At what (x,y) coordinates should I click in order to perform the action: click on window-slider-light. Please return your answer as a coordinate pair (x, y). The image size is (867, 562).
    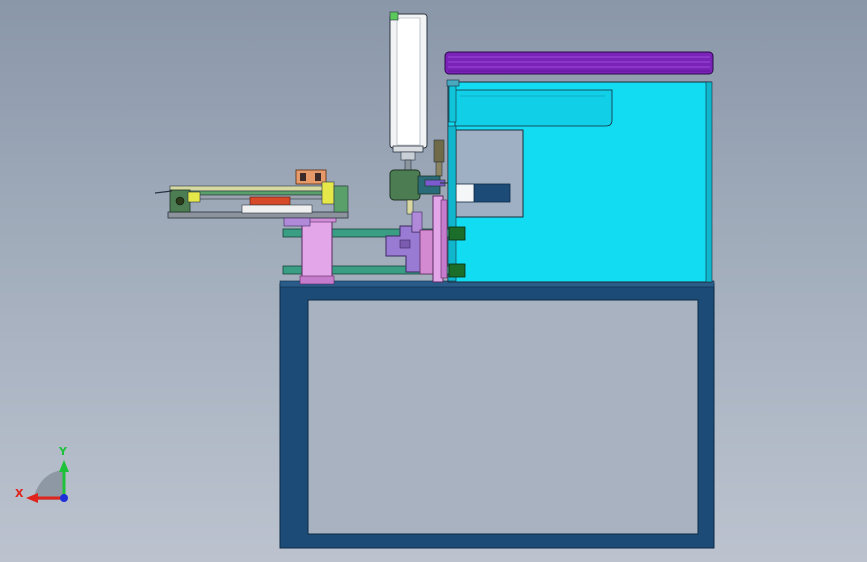
    Looking at the image, I should click on (465, 193).